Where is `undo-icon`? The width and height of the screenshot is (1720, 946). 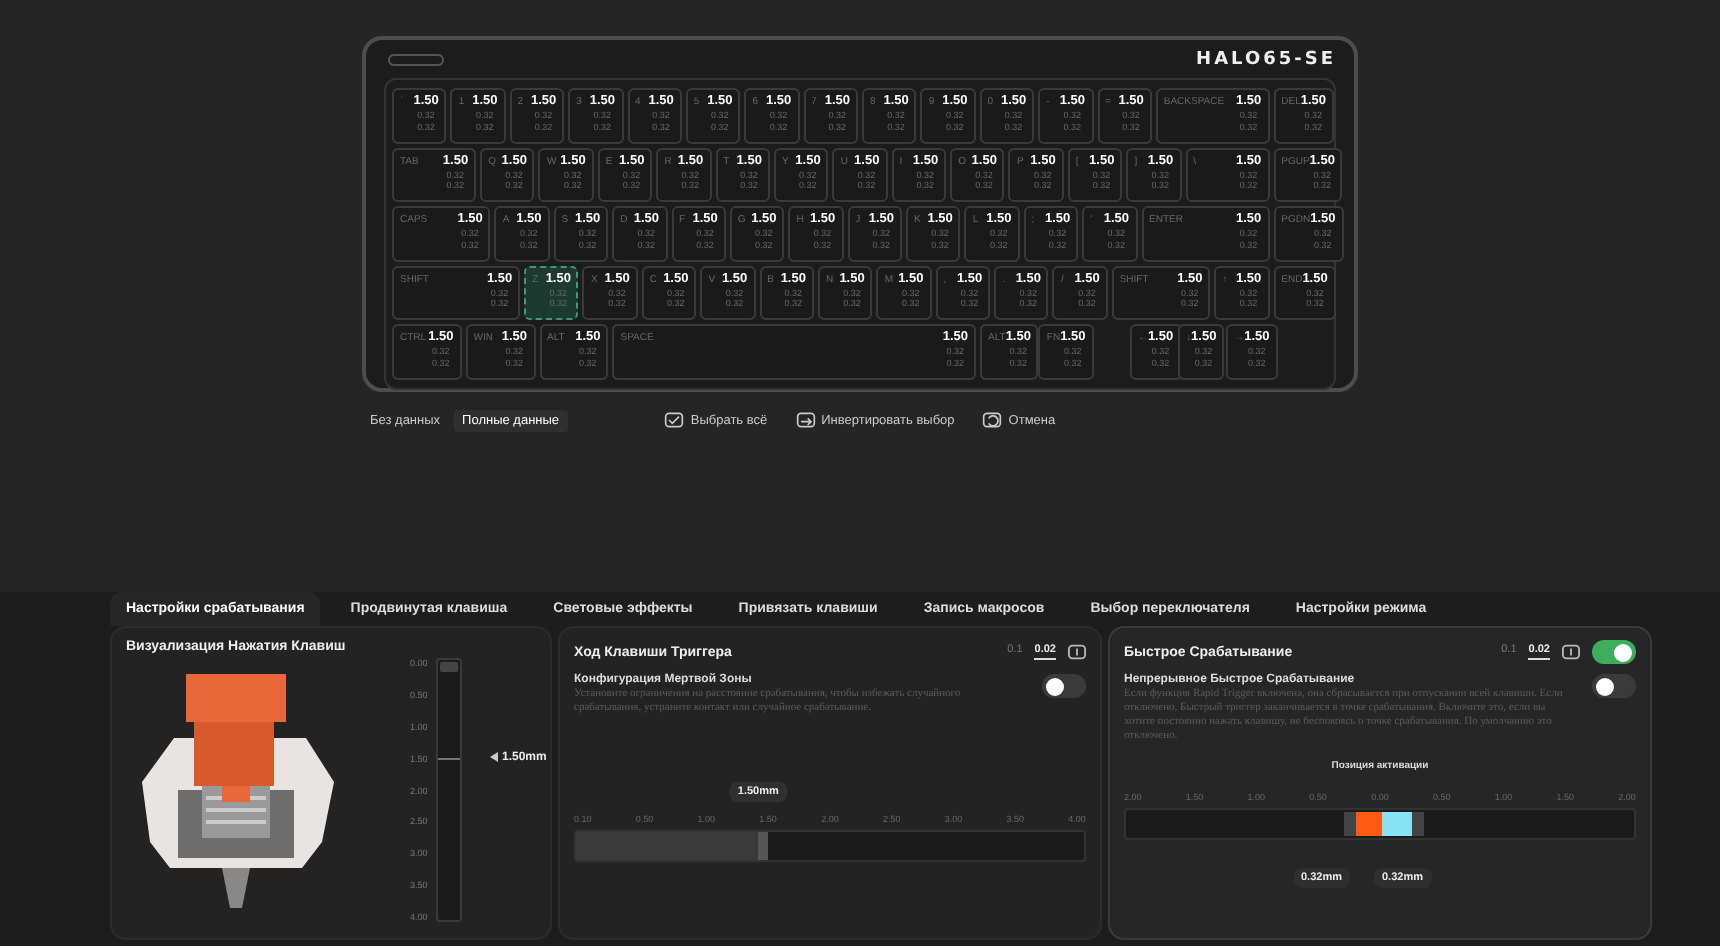 undo-icon is located at coordinates (992, 420).